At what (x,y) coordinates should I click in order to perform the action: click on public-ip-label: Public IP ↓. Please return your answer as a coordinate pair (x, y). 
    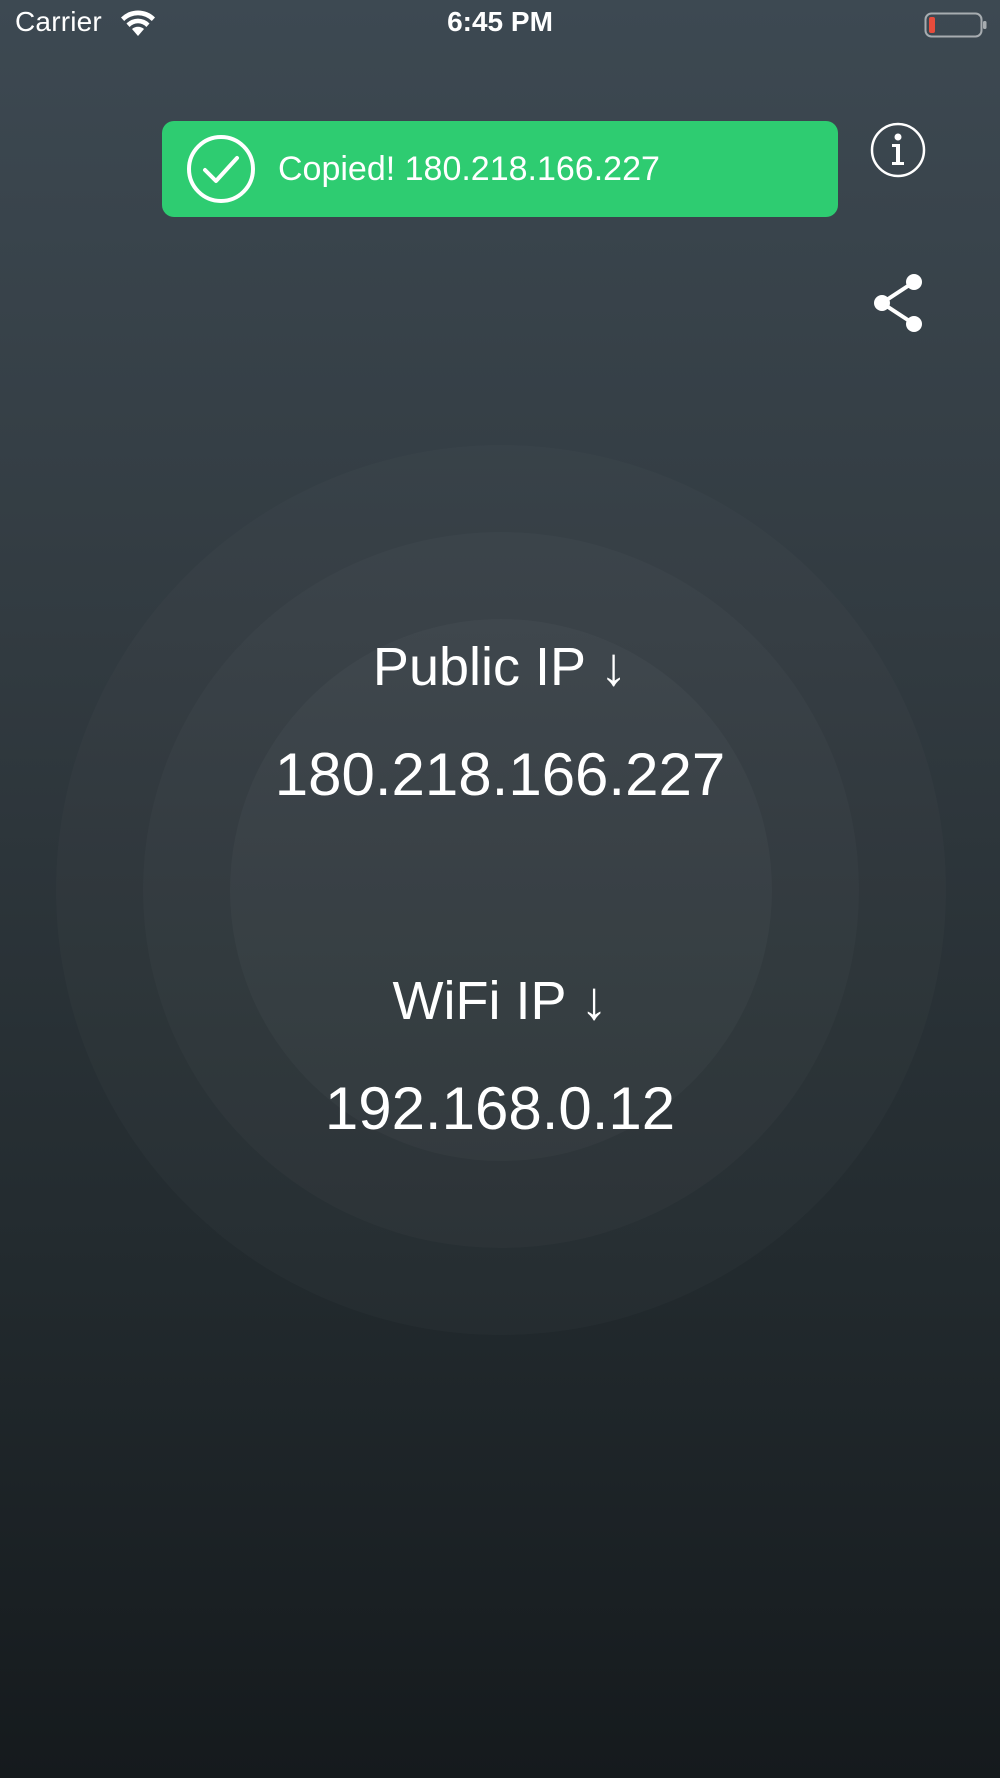
    Looking at the image, I should click on (500, 667).